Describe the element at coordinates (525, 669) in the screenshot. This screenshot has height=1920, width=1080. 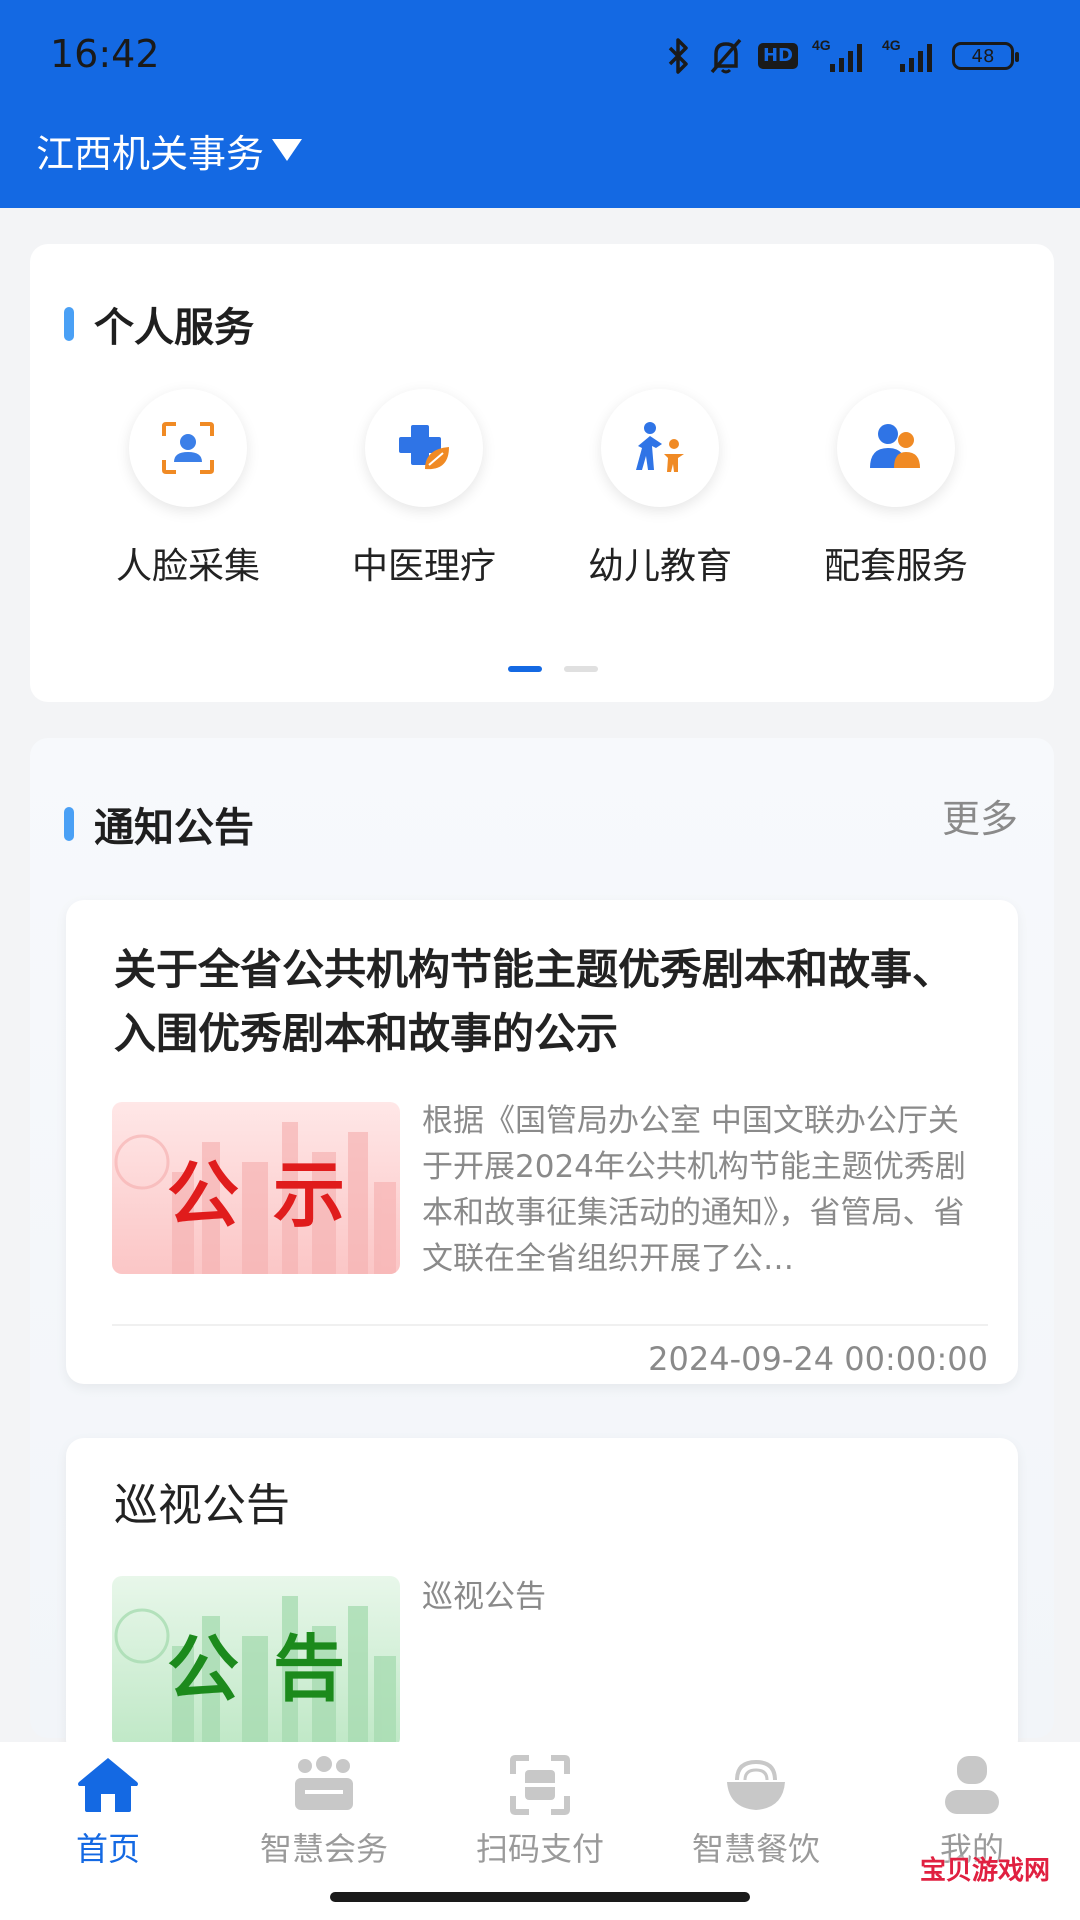
I see `pager-dot-active` at that location.